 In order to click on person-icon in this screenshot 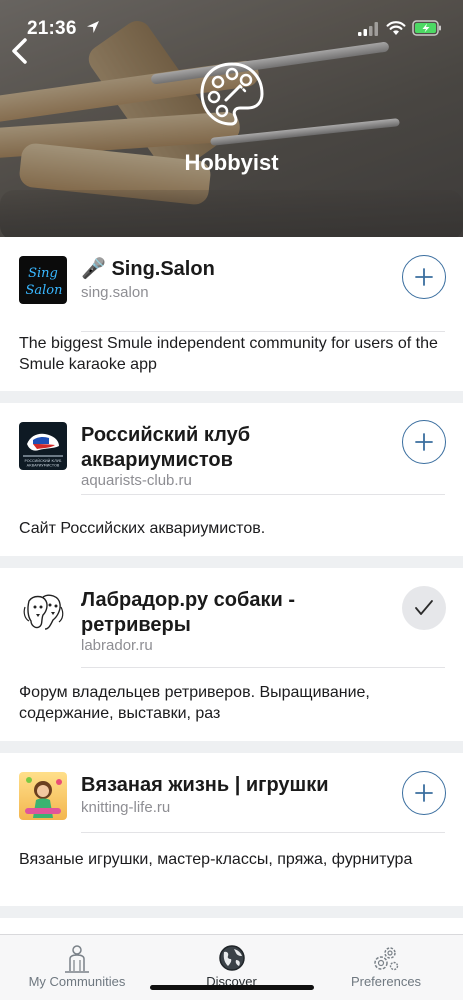, I will do `click(77, 959)`.